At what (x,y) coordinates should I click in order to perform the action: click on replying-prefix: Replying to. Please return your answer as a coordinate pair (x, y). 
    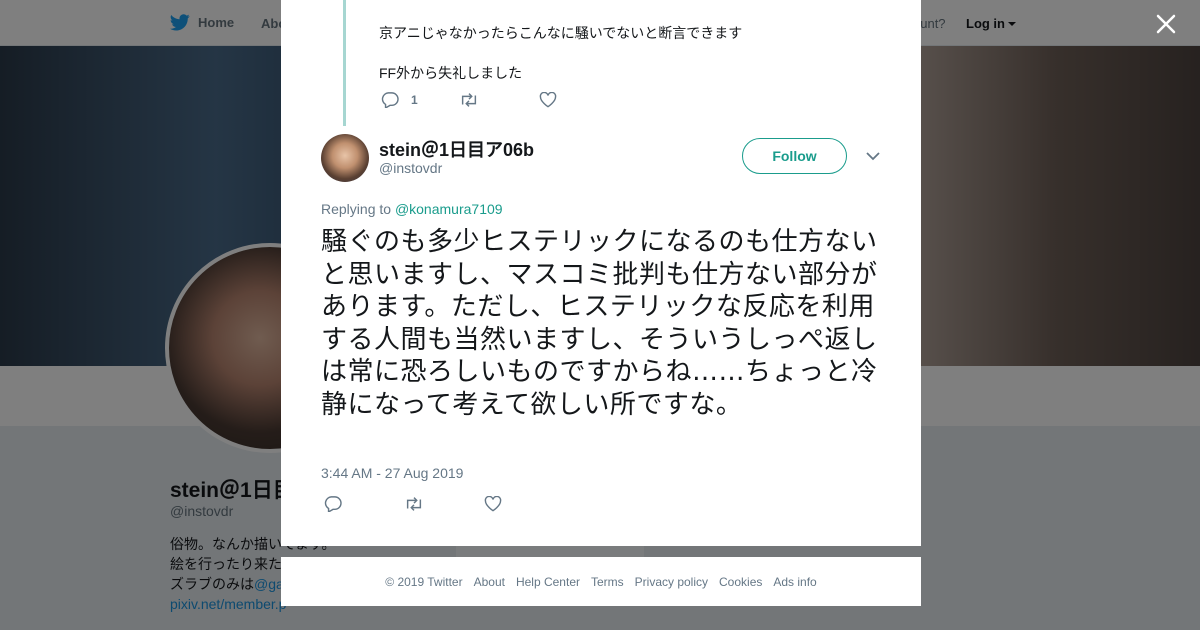
    Looking at the image, I should click on (356, 209).